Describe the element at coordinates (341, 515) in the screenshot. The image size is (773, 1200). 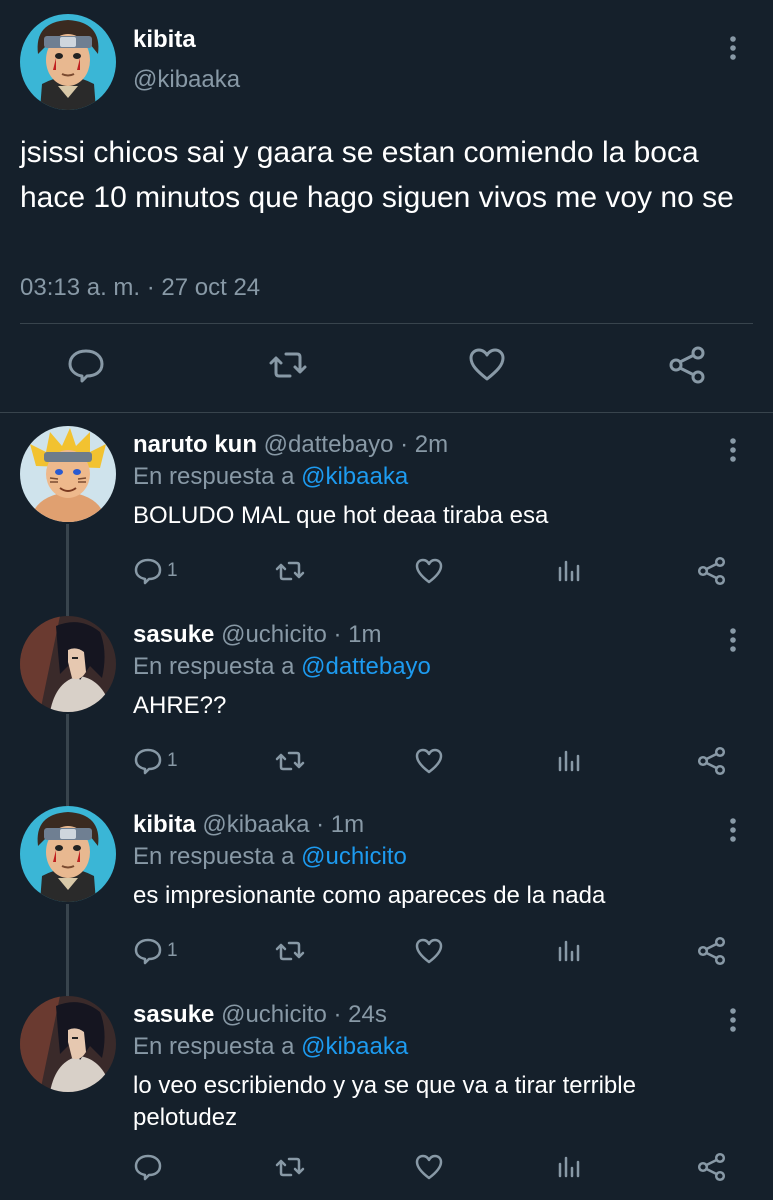
I see `reply-text: BOLUDO MAL que hot deaa tiraba esa` at that location.